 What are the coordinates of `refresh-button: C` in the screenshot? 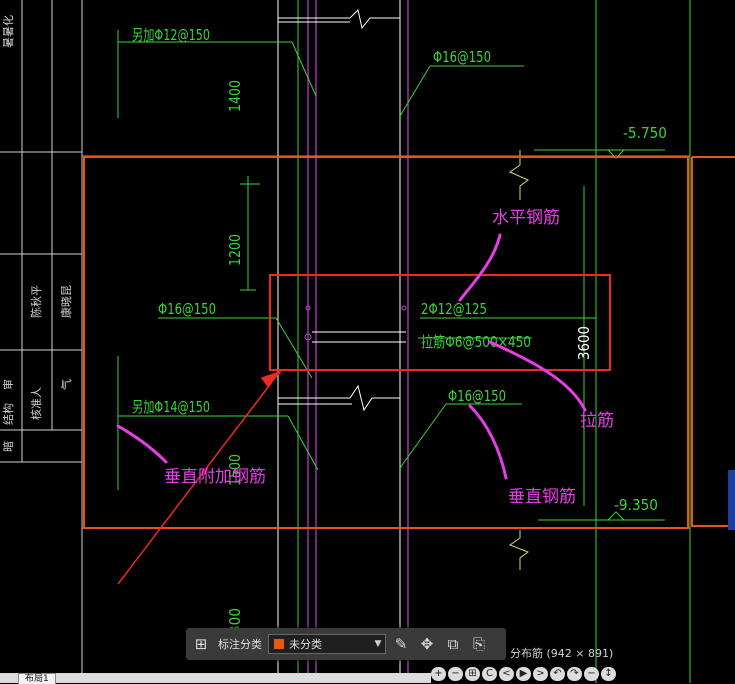 It's located at (489, 674).